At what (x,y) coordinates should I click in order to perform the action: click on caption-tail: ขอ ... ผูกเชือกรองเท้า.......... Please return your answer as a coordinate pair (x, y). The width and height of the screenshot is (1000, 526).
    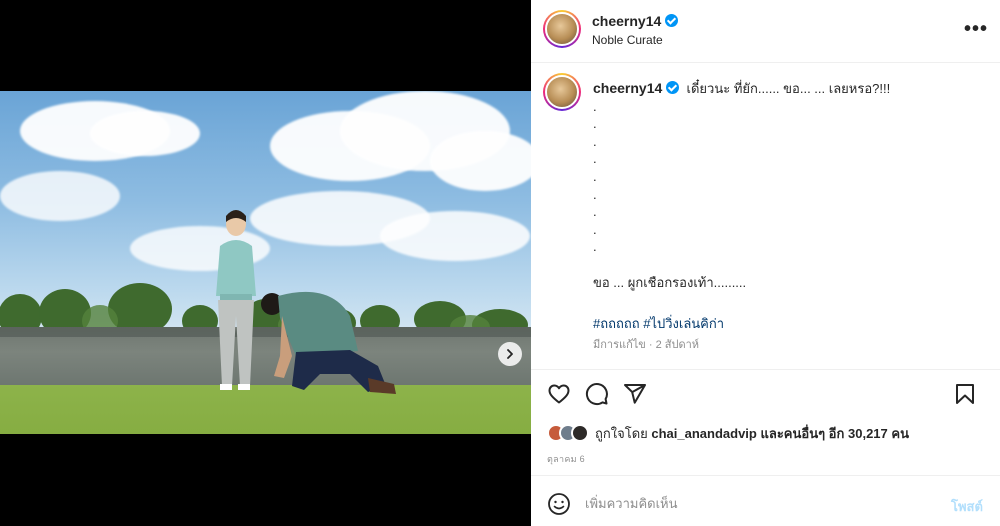
    Looking at the image, I should click on (670, 282).